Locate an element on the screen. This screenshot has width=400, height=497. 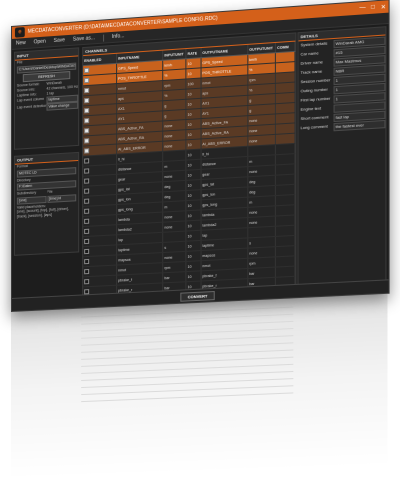
app-logo-icon: e is located at coordinates (20, 32).